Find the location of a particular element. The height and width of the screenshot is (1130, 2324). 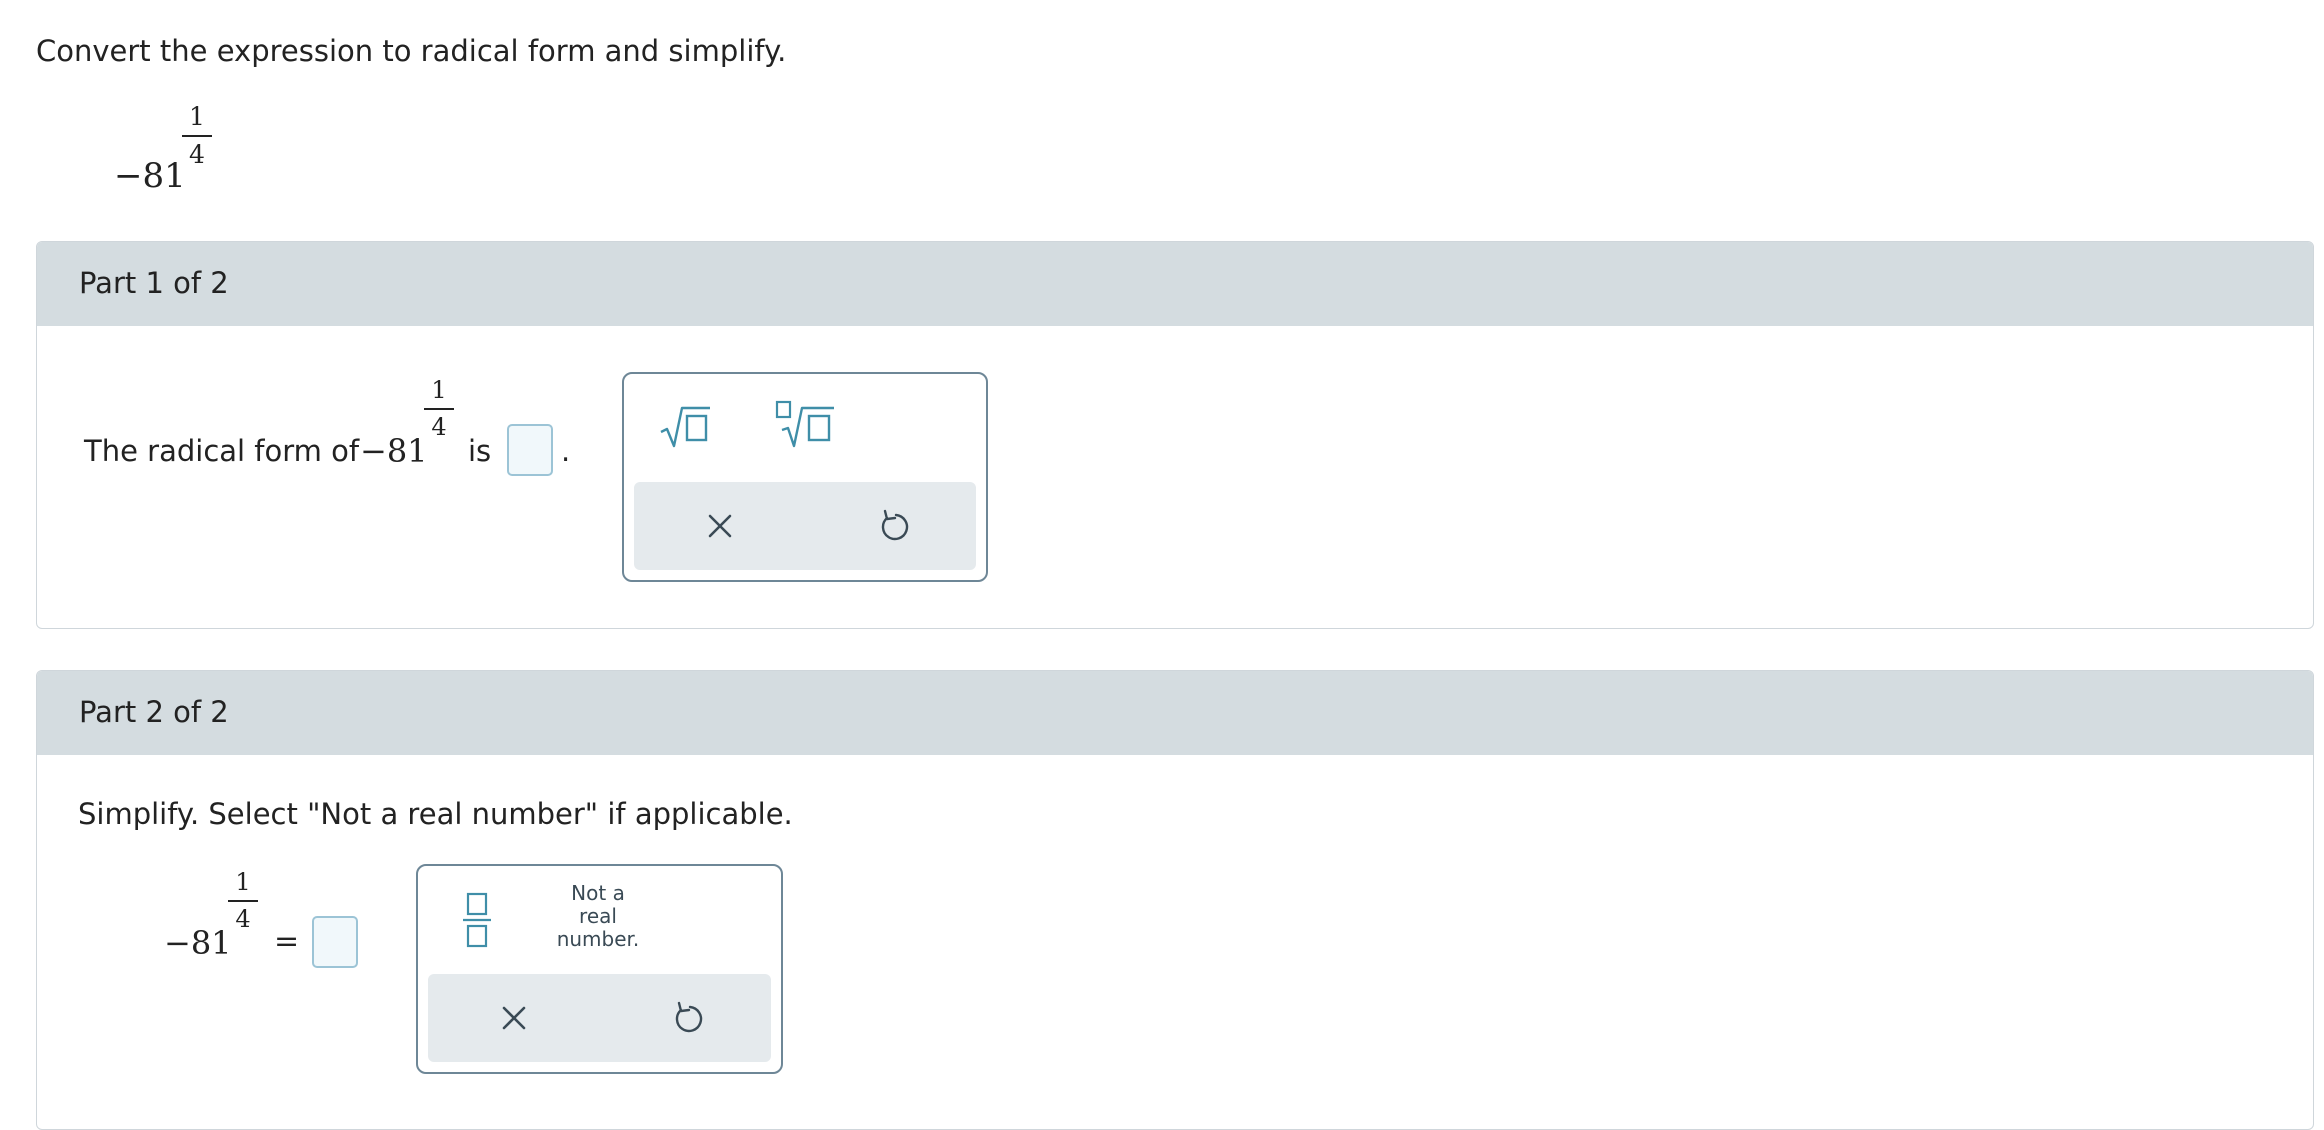

part-1-exponent-numerator: 1 is located at coordinates (439, 390).